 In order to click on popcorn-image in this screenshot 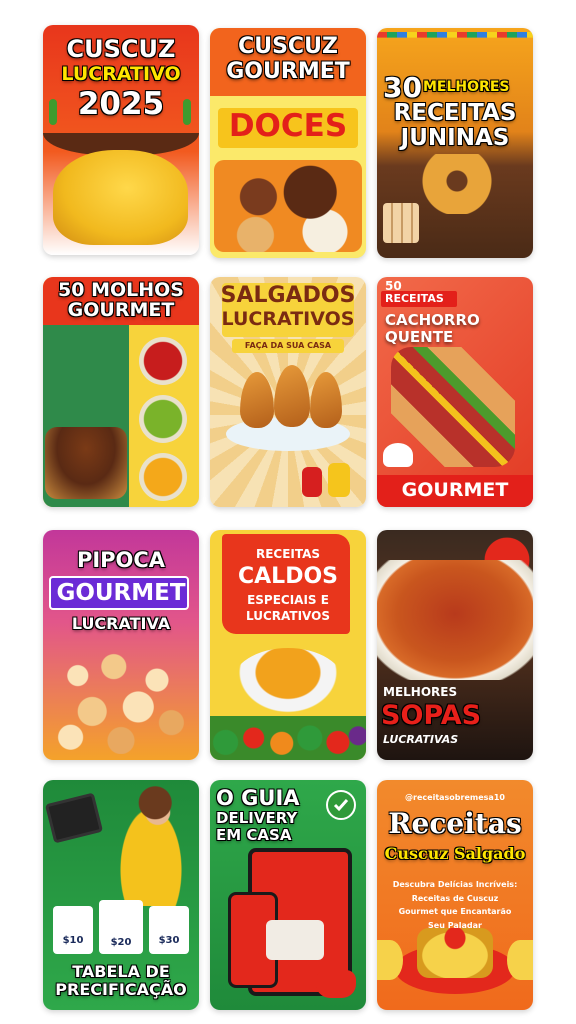, I will do `click(121, 698)`.